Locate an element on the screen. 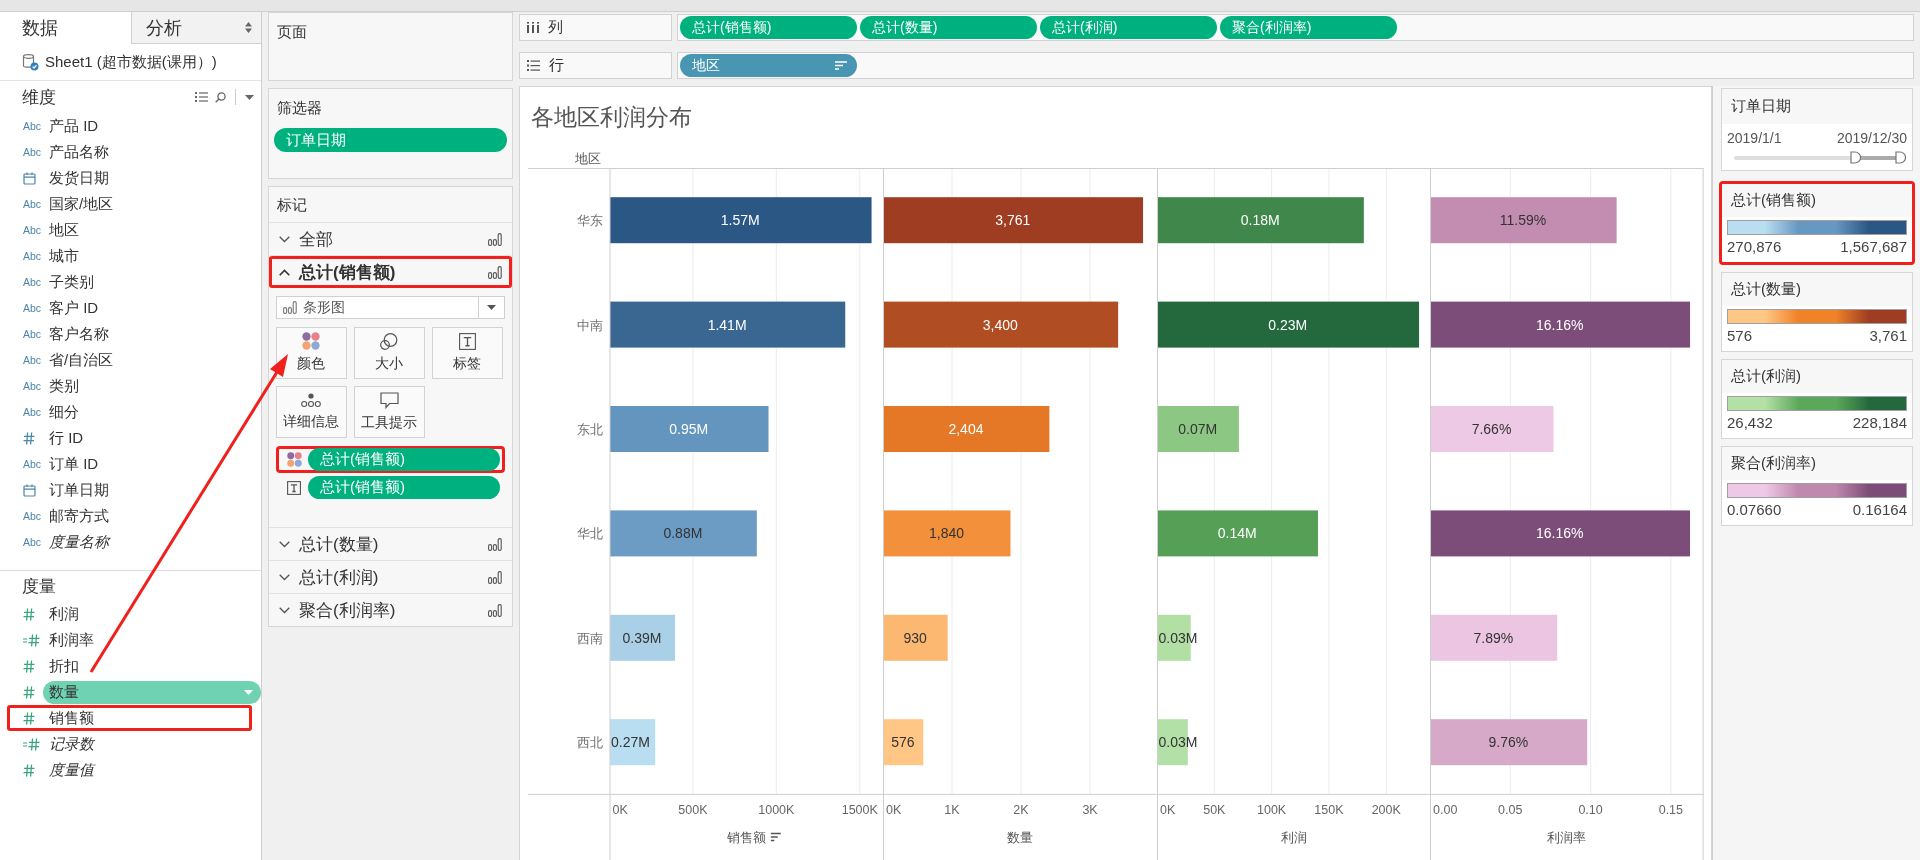 The height and width of the screenshot is (860, 1920). field-item: 折扣 is located at coordinates (129, 666).